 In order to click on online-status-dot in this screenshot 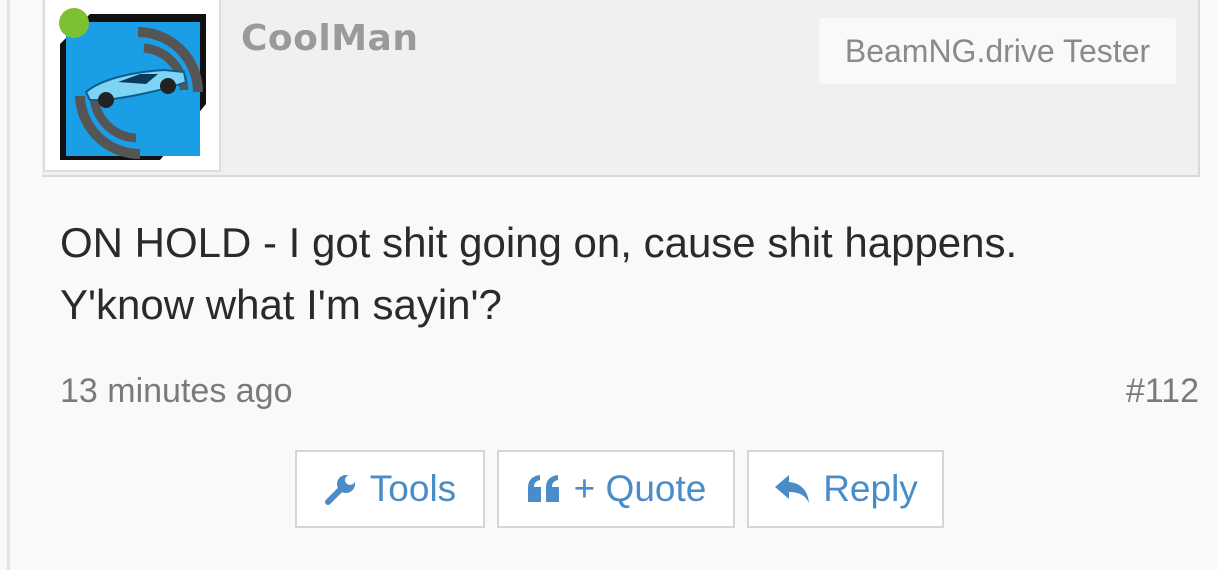, I will do `click(74, 23)`.